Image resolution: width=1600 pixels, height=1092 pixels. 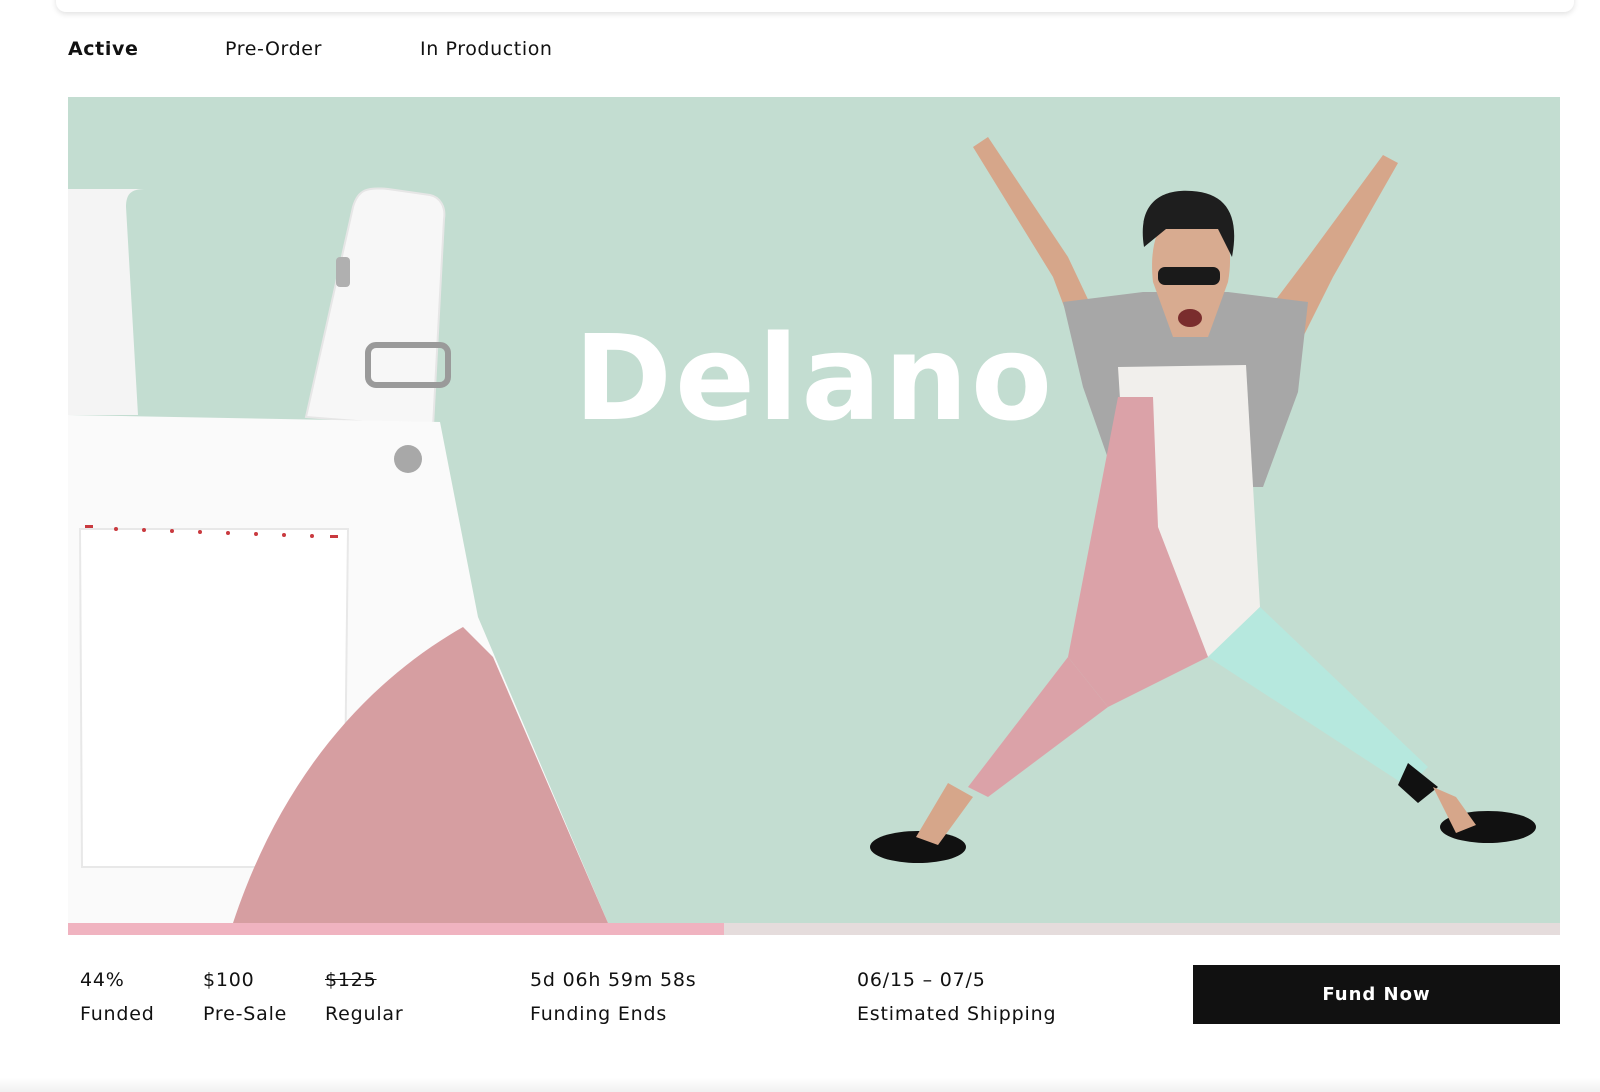 I want to click on presale-label: Pre-Sale, so click(x=245, y=1014).